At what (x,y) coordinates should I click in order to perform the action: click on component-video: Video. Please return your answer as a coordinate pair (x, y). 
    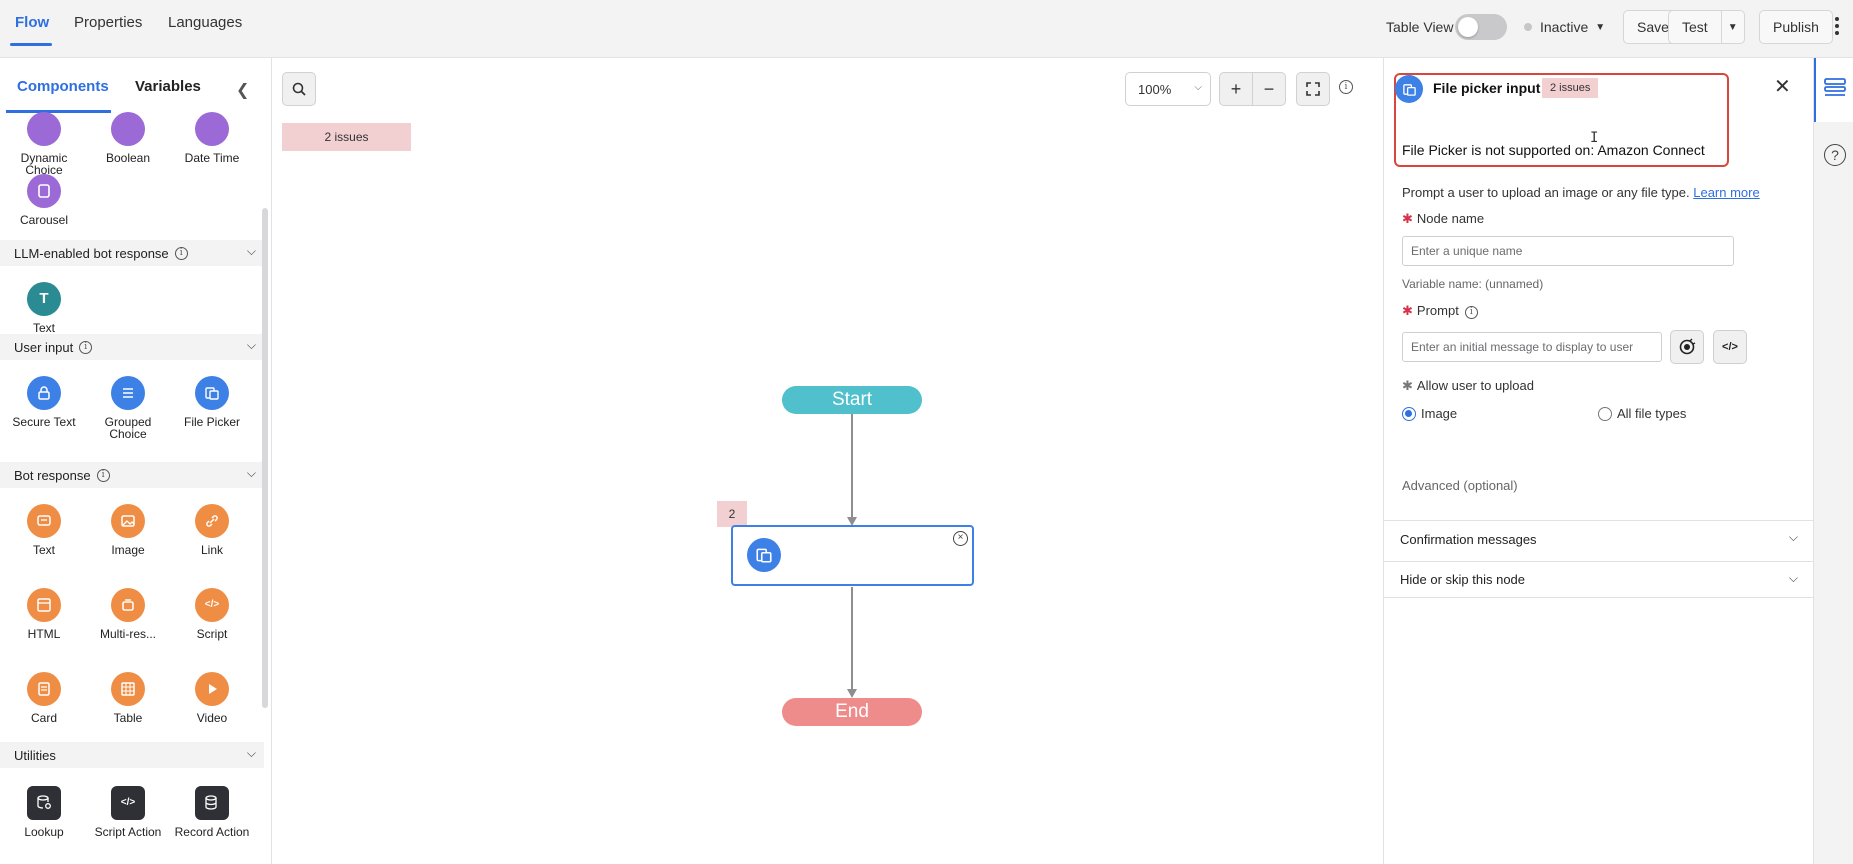
    Looking at the image, I should click on (212, 698).